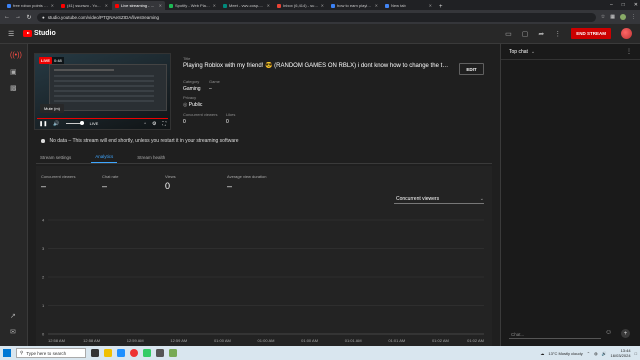 This screenshot has width=640, height=360. What do you see at coordinates (518, 52) in the screenshot?
I see `top-chat-selector: Top chat` at bounding box center [518, 52].